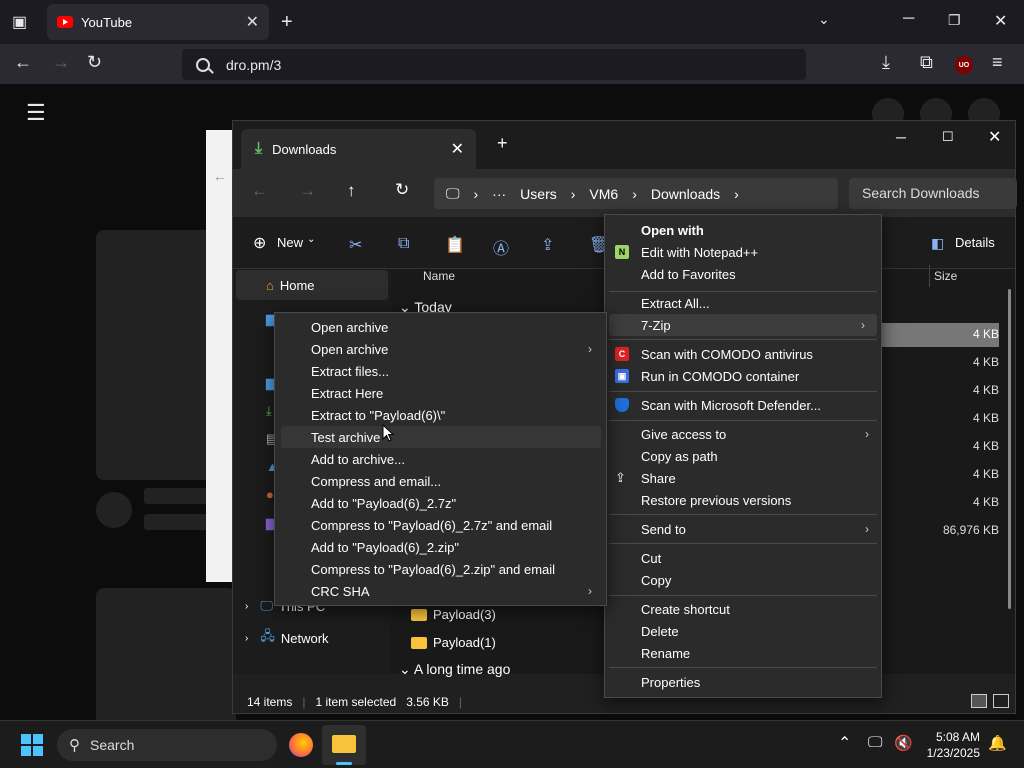  What do you see at coordinates (929, 276) in the screenshot?
I see `column-divider` at bounding box center [929, 276].